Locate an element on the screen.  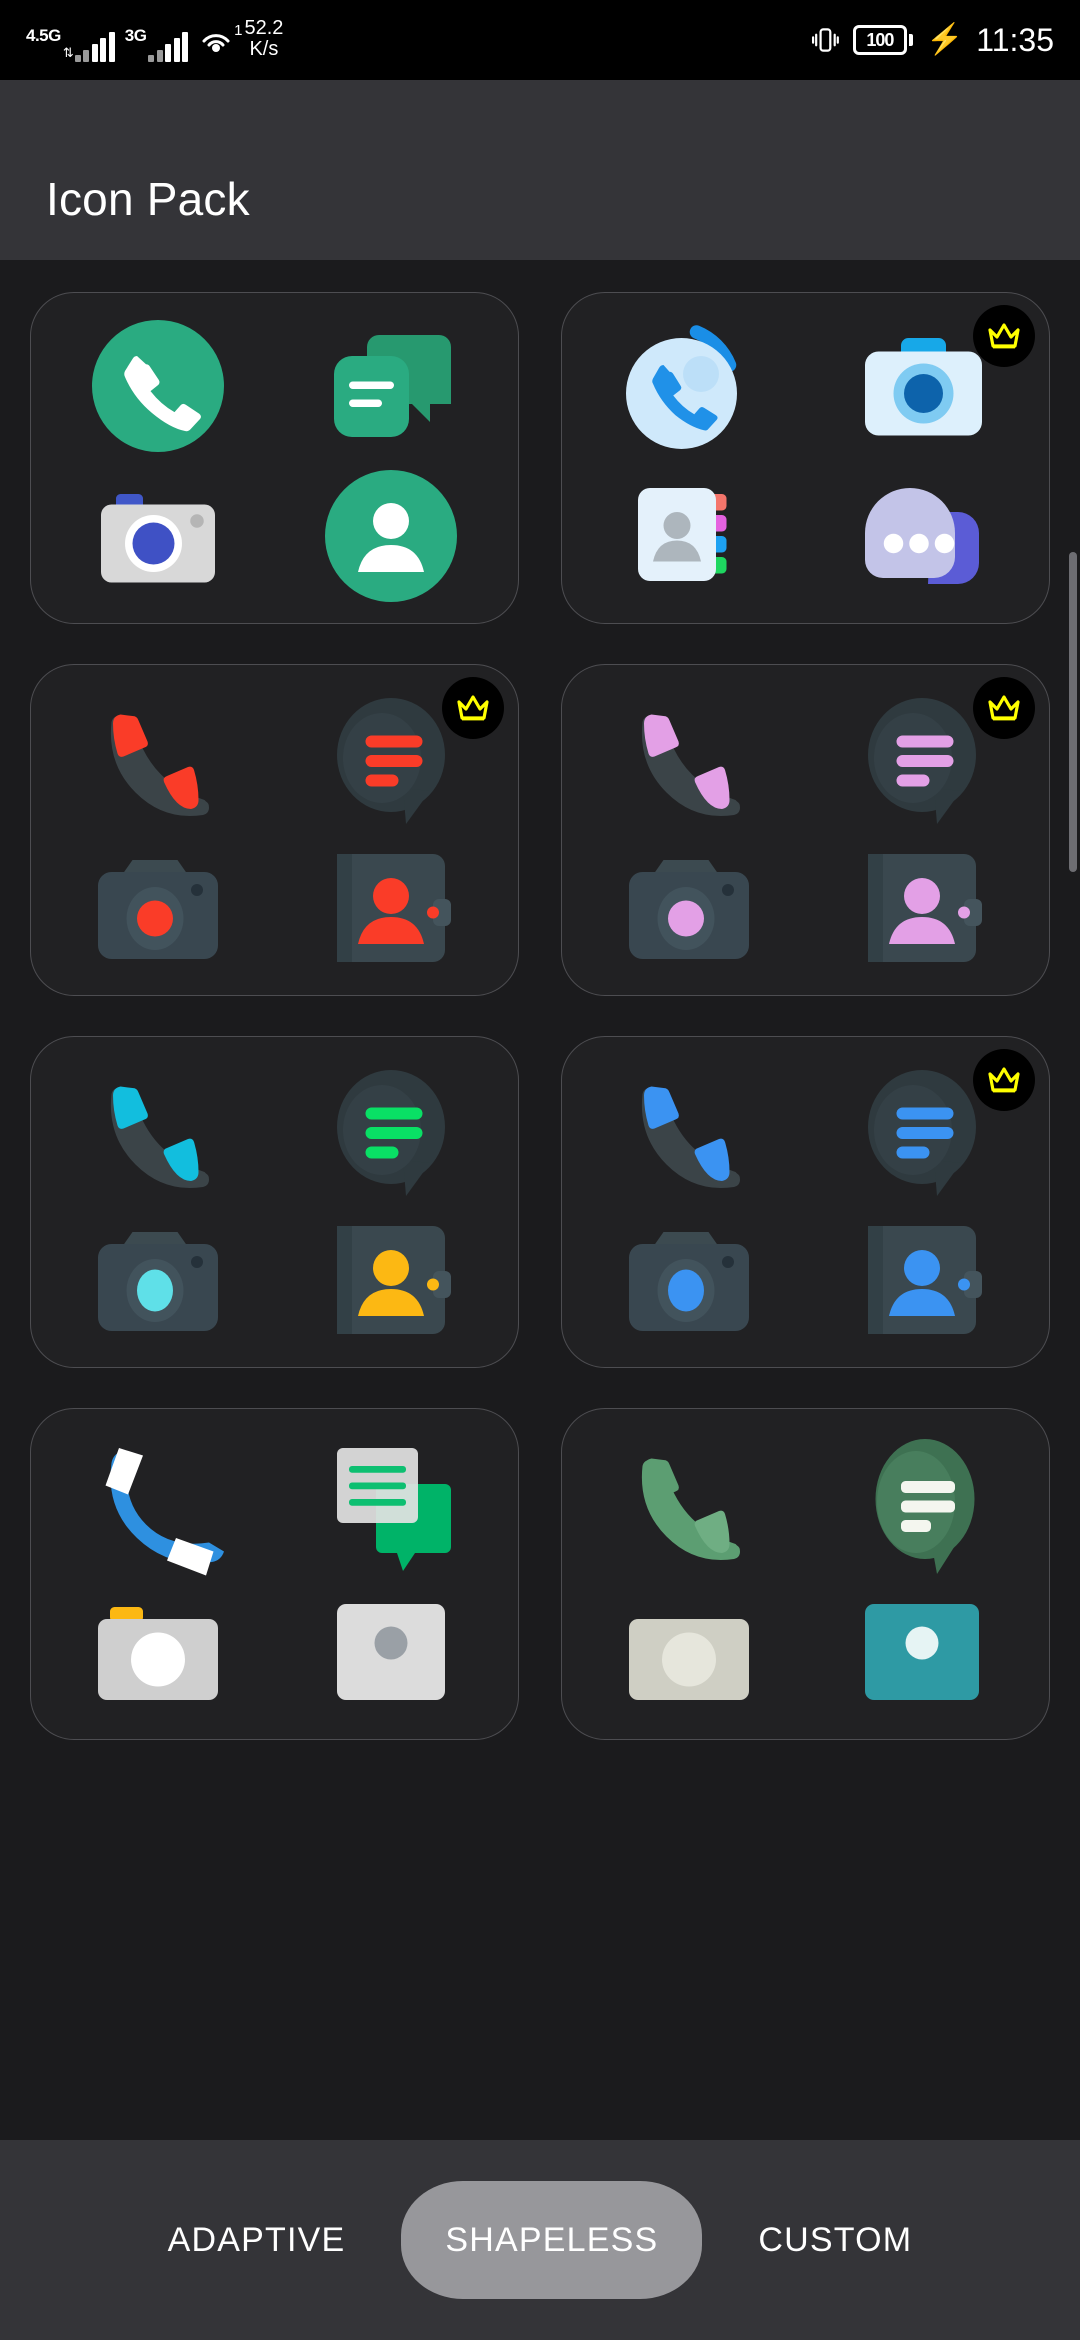
network-speed-value: 52.2 is located at coordinates (264, 28).